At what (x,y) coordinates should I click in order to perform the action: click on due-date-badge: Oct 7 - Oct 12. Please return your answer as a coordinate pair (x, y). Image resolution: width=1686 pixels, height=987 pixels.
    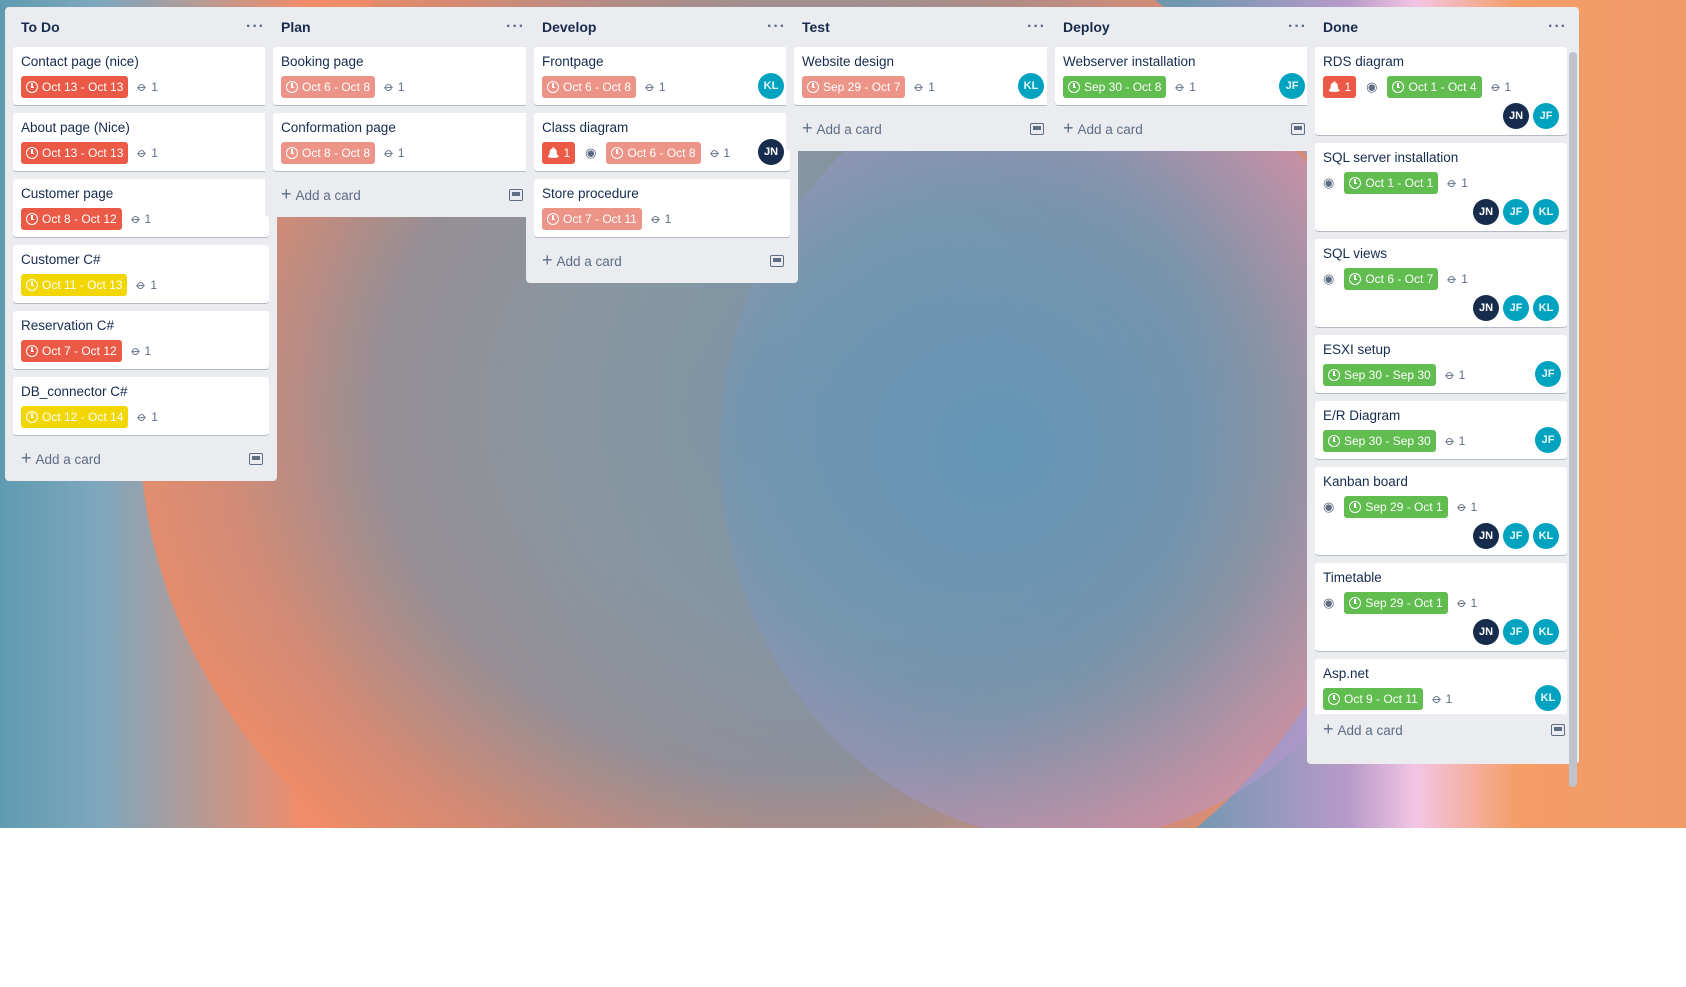
    Looking at the image, I should click on (71, 351).